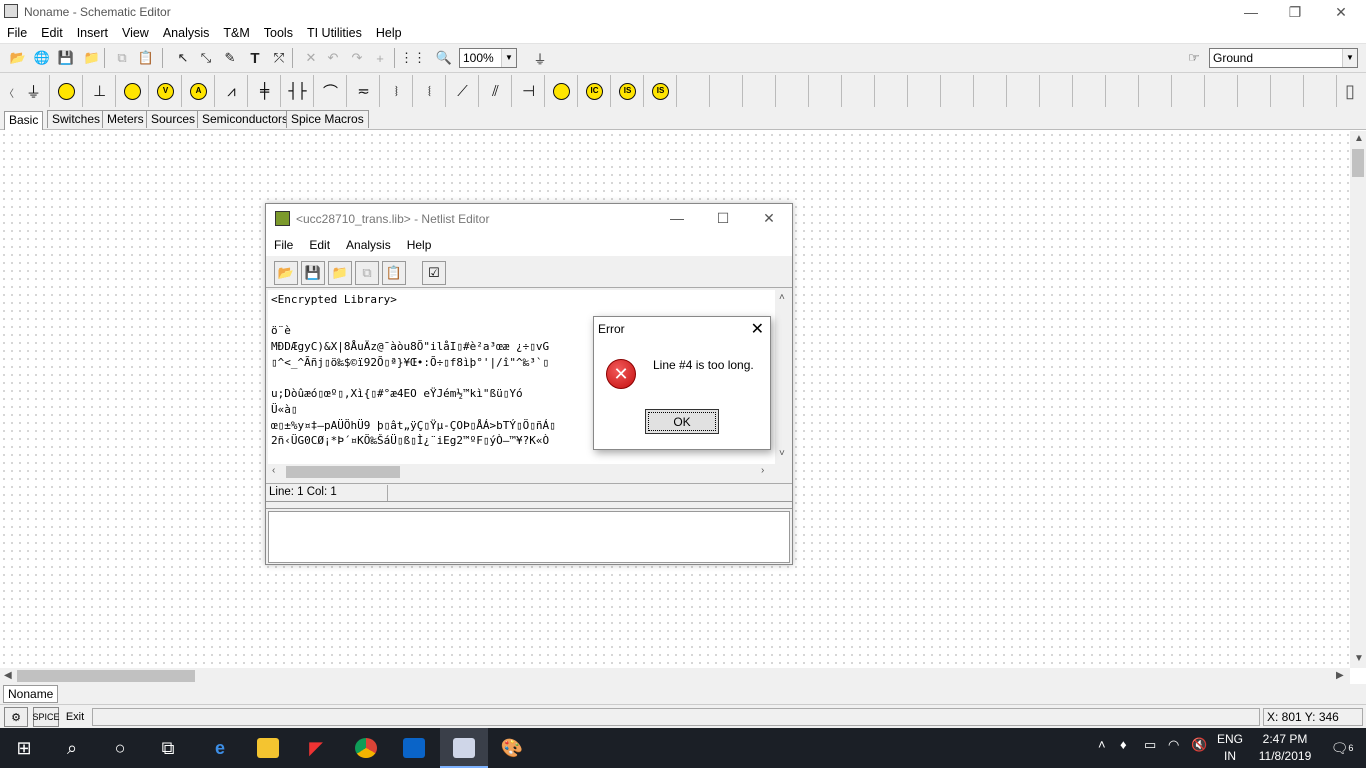  Describe the element at coordinates (76, 119) in the screenshot. I see `tab-switches: Switches` at that location.